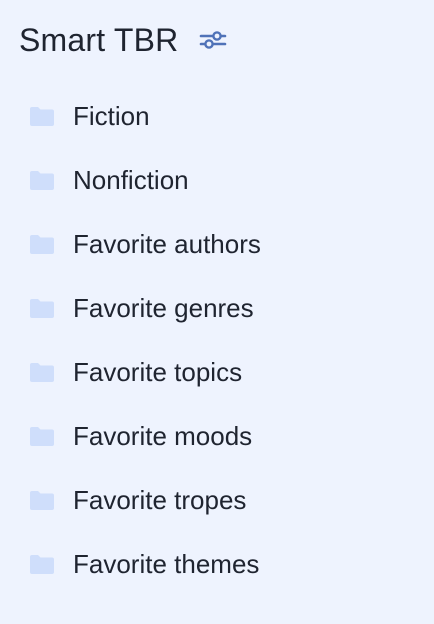 This screenshot has width=434, height=624. I want to click on folder-item-favorite-moods: Favorite moods, so click(217, 436).